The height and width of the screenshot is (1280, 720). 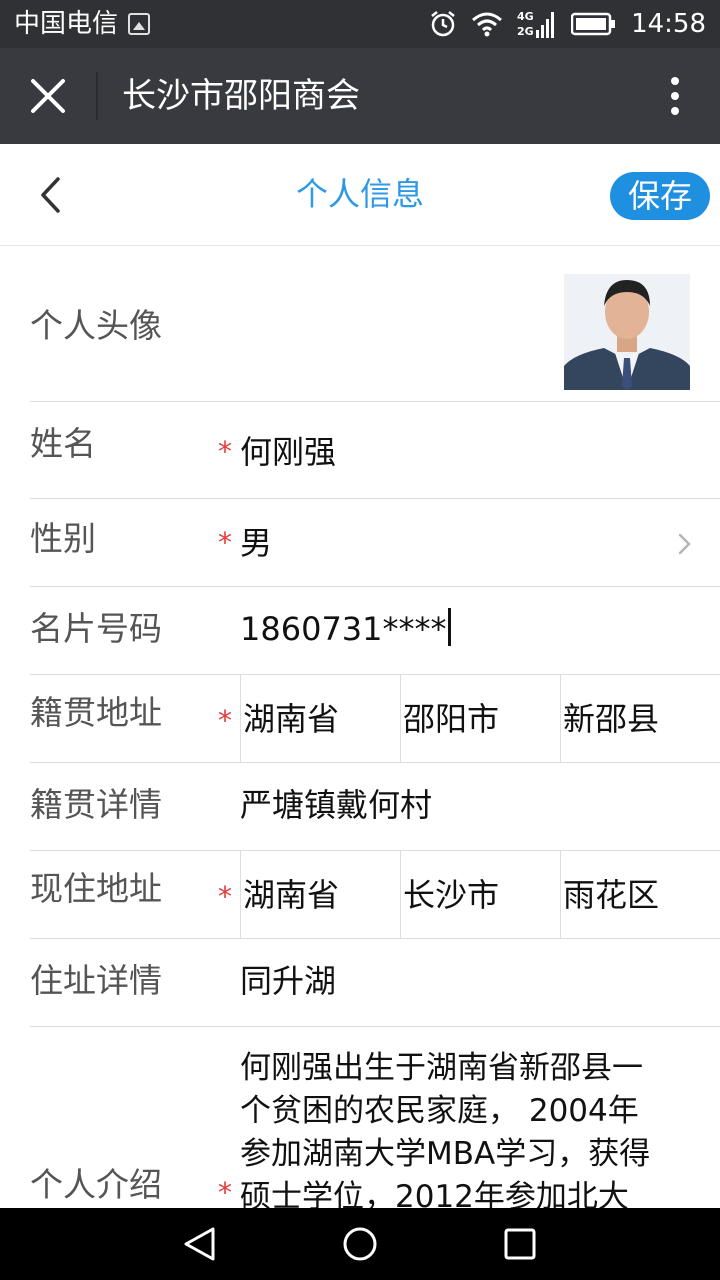 What do you see at coordinates (63, 443) in the screenshot?
I see `name-label: 姓名` at bounding box center [63, 443].